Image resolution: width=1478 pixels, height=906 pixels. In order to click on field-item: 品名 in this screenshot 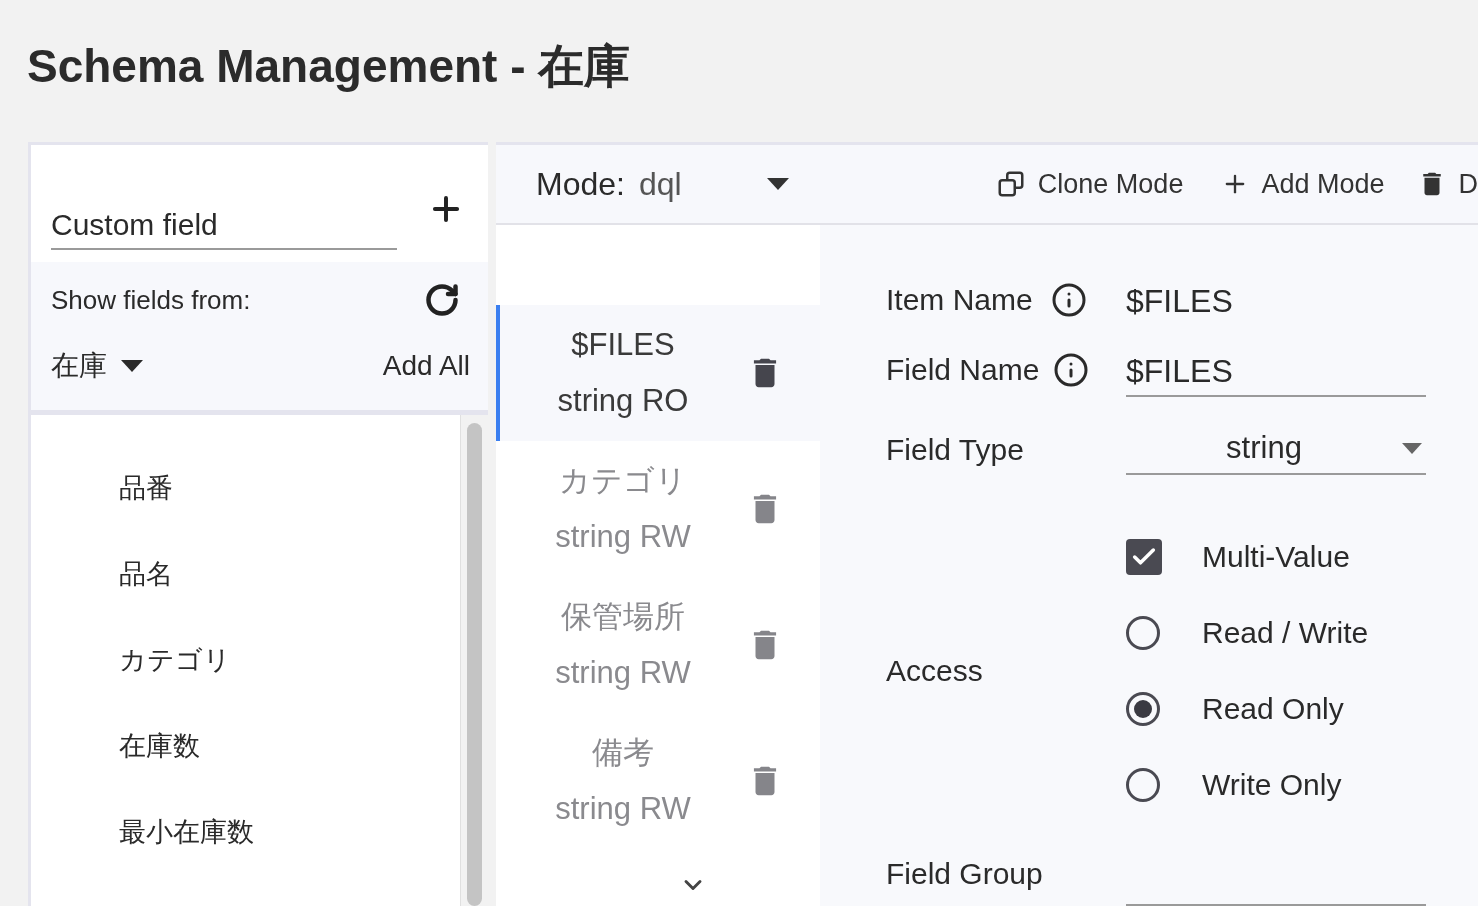, I will do `click(289, 600)`.